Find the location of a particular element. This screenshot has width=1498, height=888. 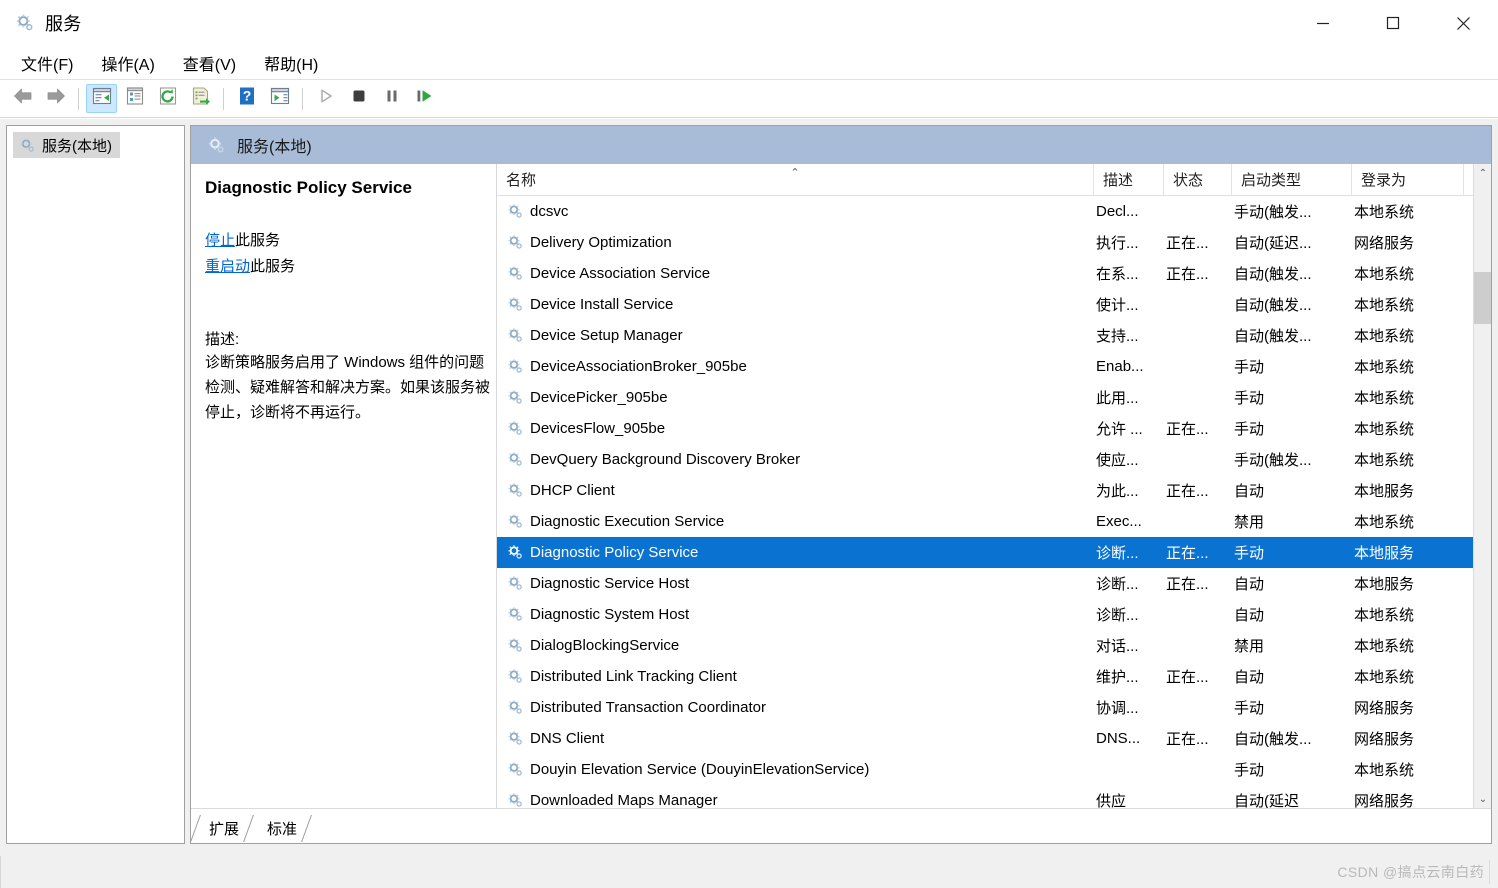

restart-service-button is located at coordinates (424, 98).